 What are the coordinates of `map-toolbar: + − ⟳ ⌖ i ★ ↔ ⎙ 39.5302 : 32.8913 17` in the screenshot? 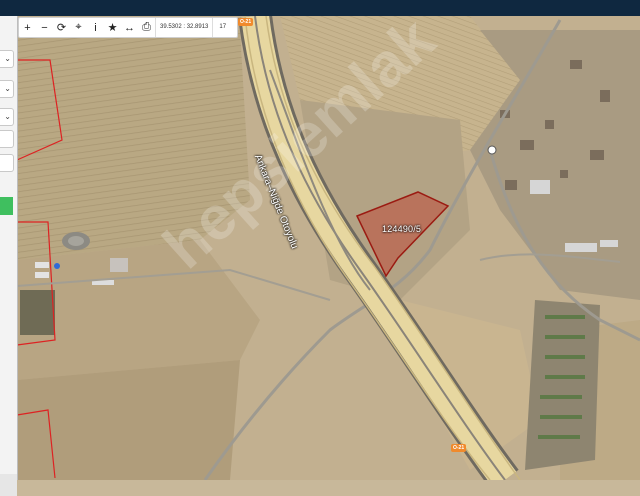 It's located at (128, 27).